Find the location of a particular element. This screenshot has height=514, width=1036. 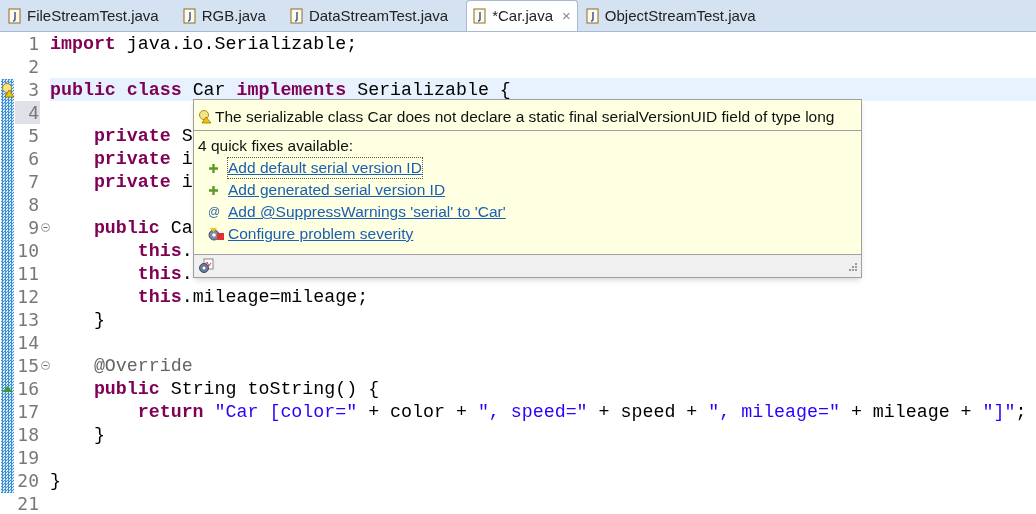

line-number: 18 is located at coordinates (28, 434).